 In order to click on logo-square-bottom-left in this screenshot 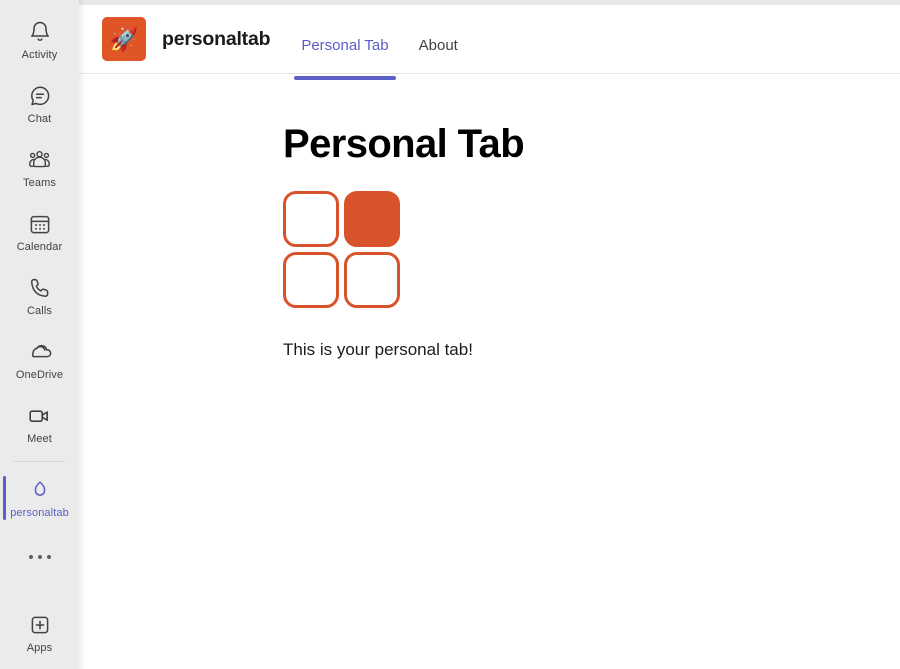, I will do `click(311, 280)`.